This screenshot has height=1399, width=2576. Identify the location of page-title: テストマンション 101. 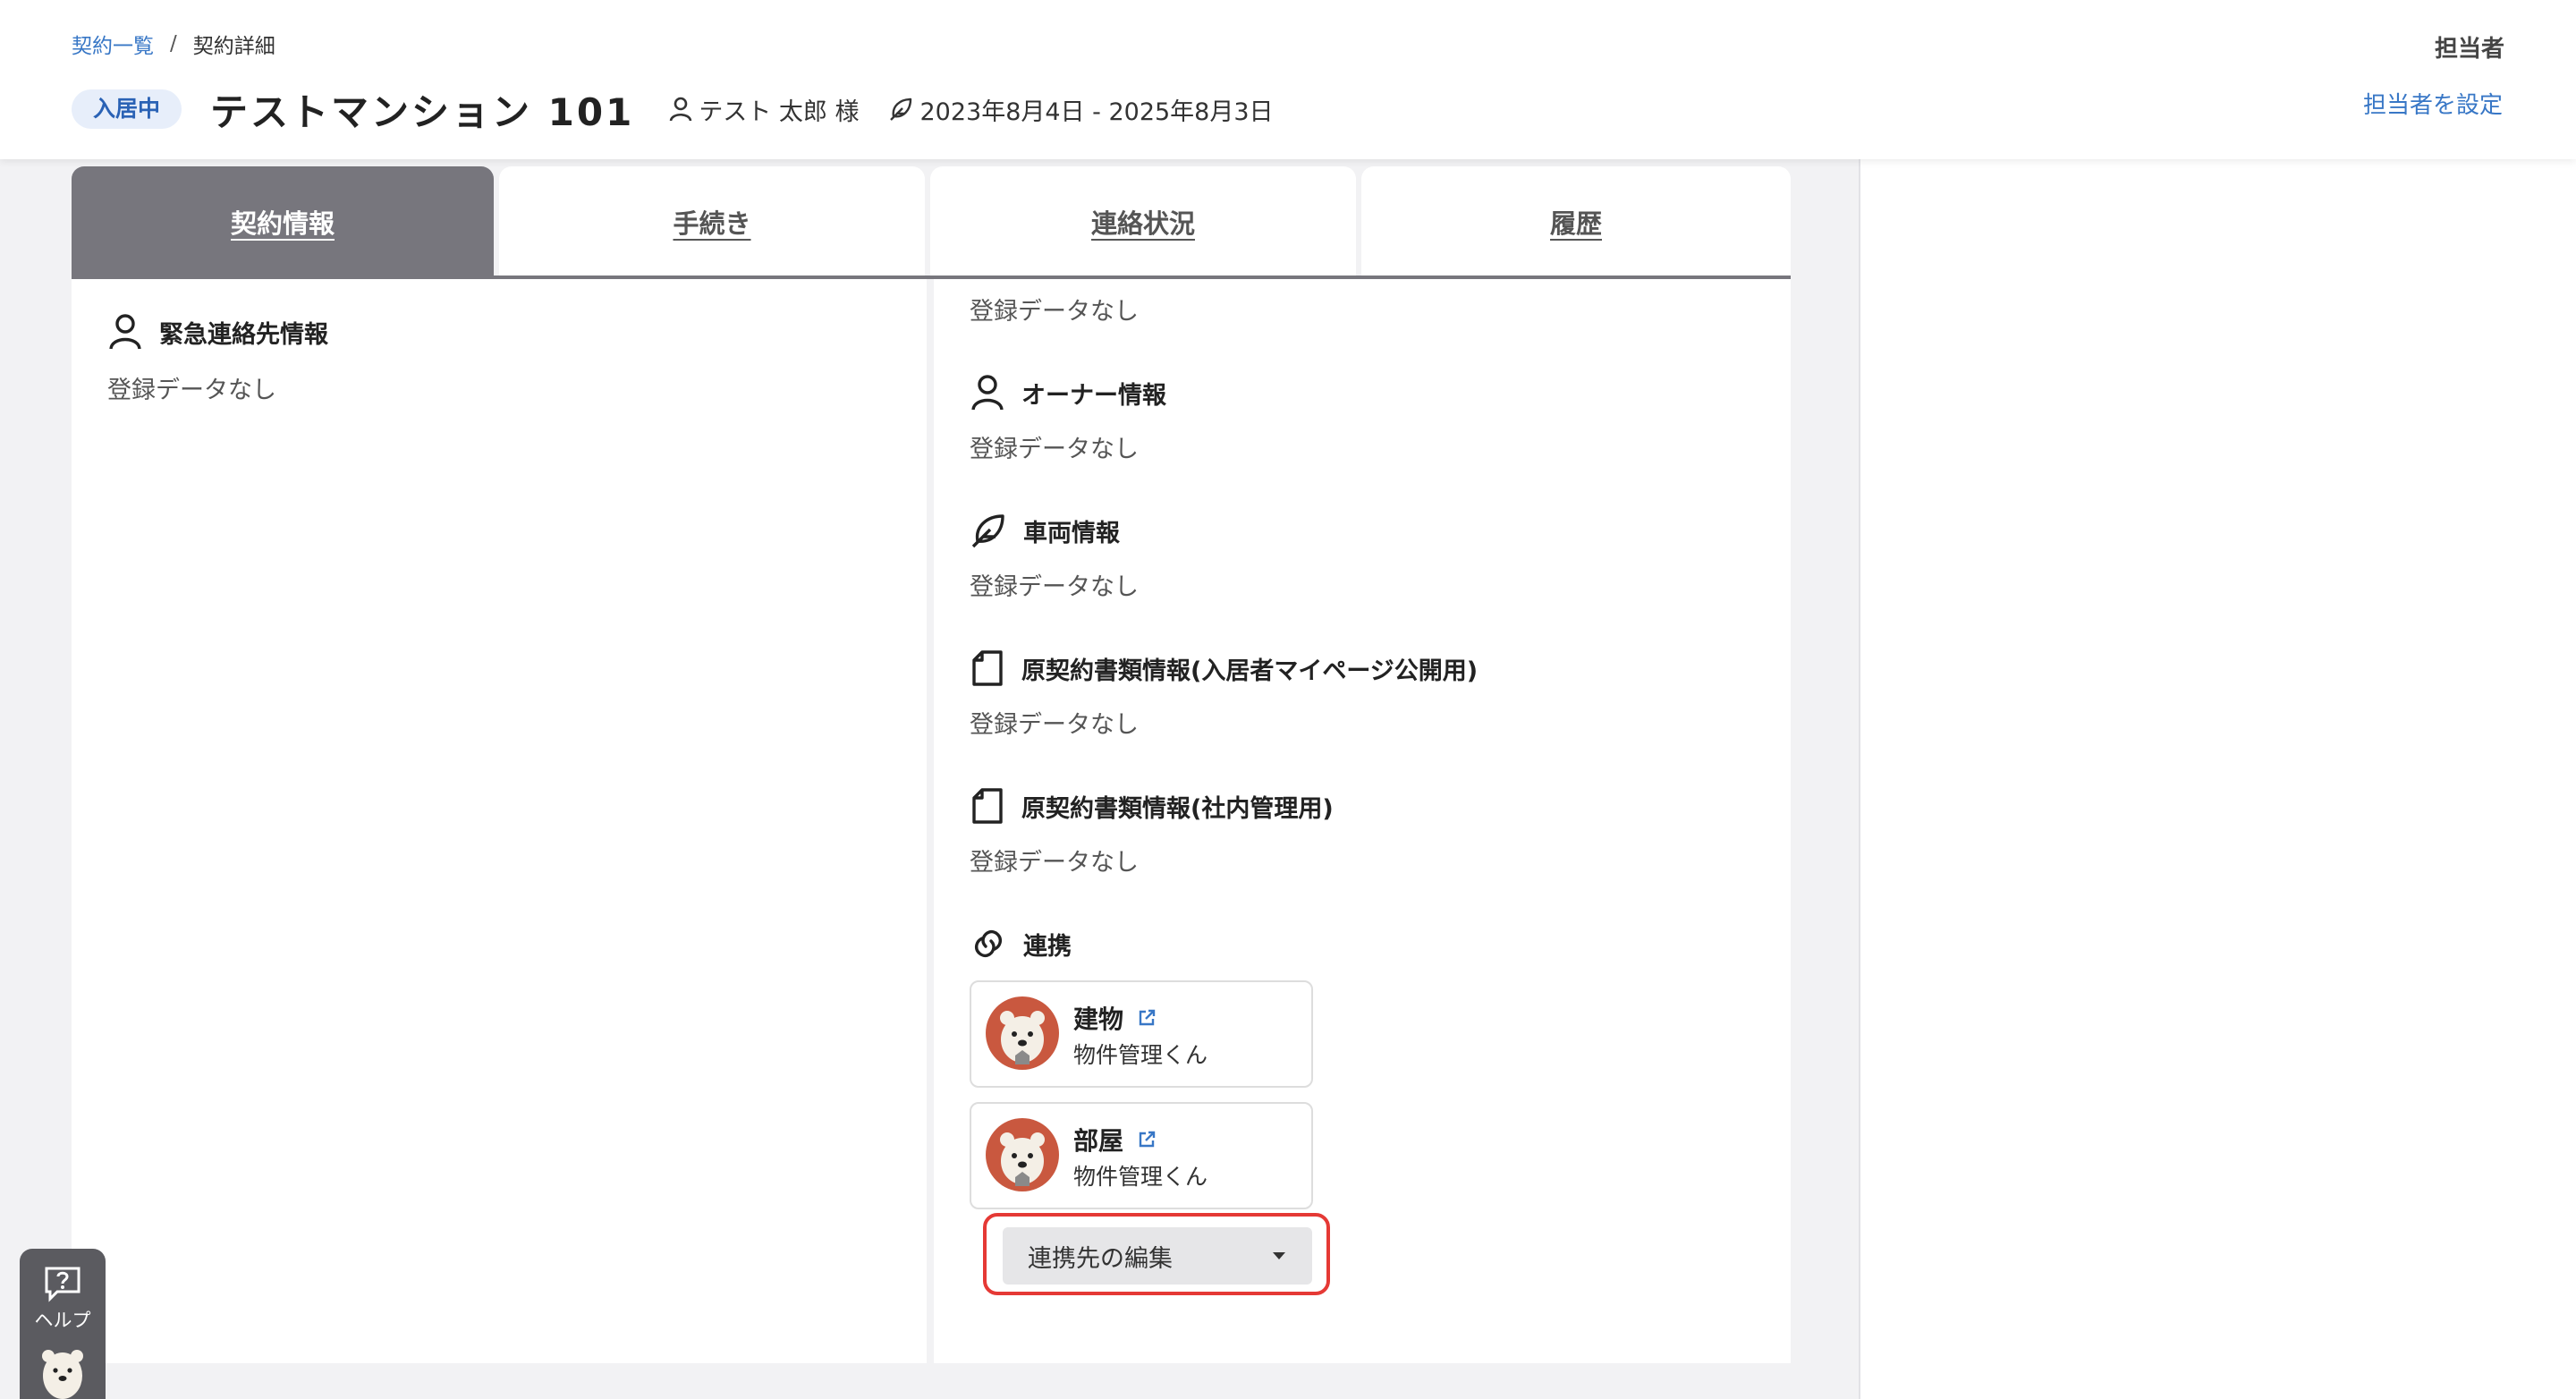
(422, 111).